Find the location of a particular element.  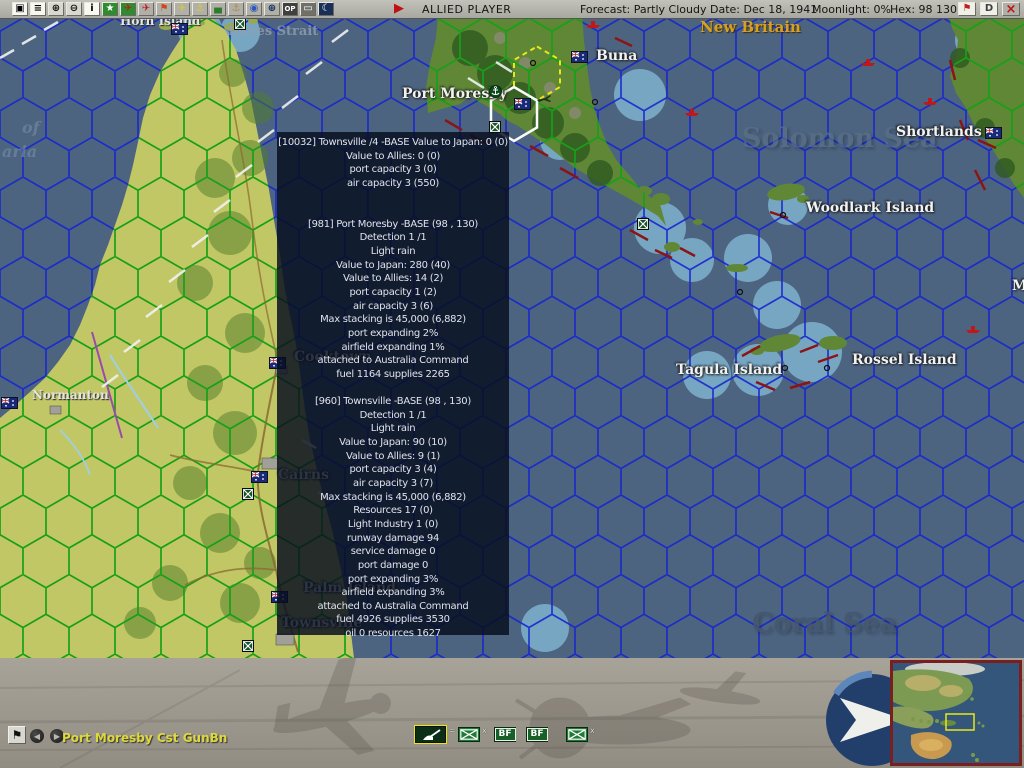

info-icon-glyph: i is located at coordinates (92, 8).